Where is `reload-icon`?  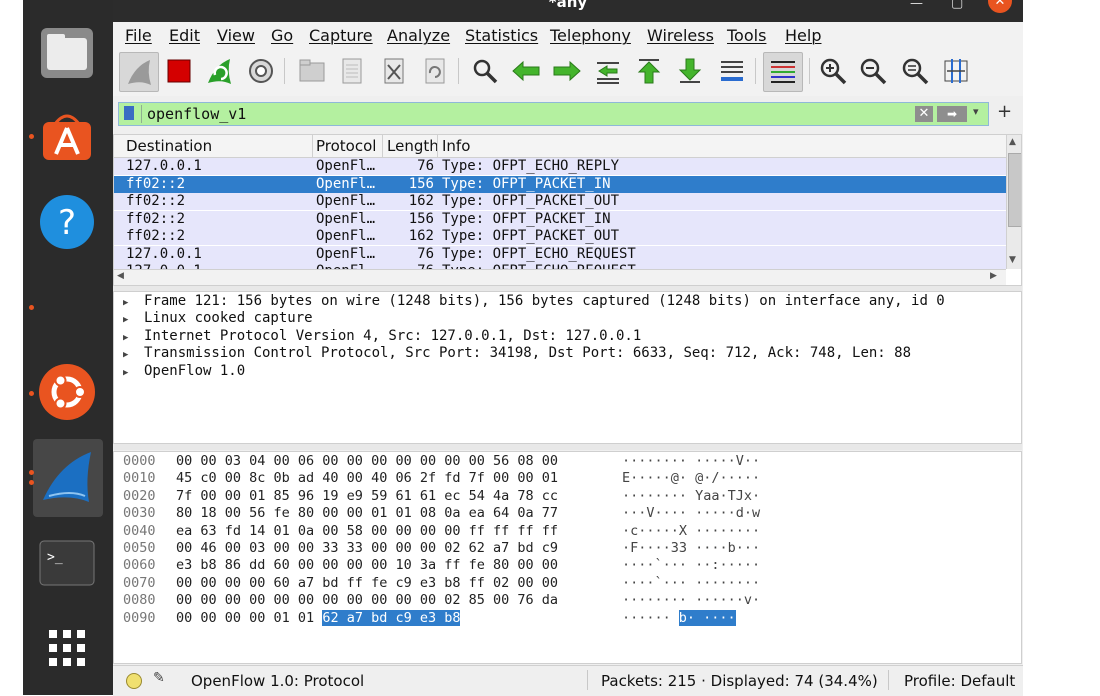
reload-icon is located at coordinates (435, 71).